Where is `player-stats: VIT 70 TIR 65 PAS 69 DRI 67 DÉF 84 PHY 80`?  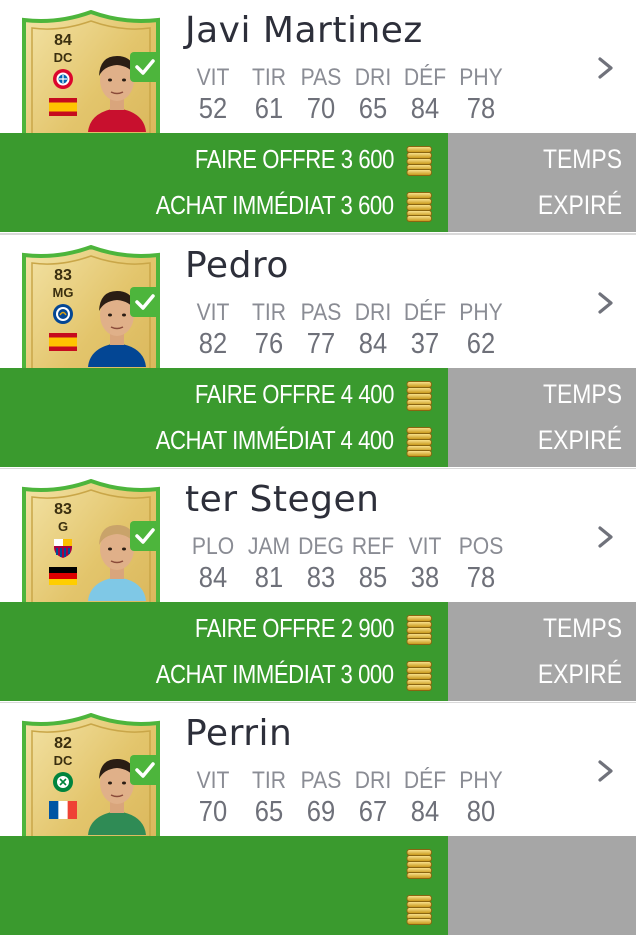 player-stats: VIT 70 TIR 65 PAS 69 DRI 67 DÉF 84 PHY 80 is located at coordinates (348, 800).